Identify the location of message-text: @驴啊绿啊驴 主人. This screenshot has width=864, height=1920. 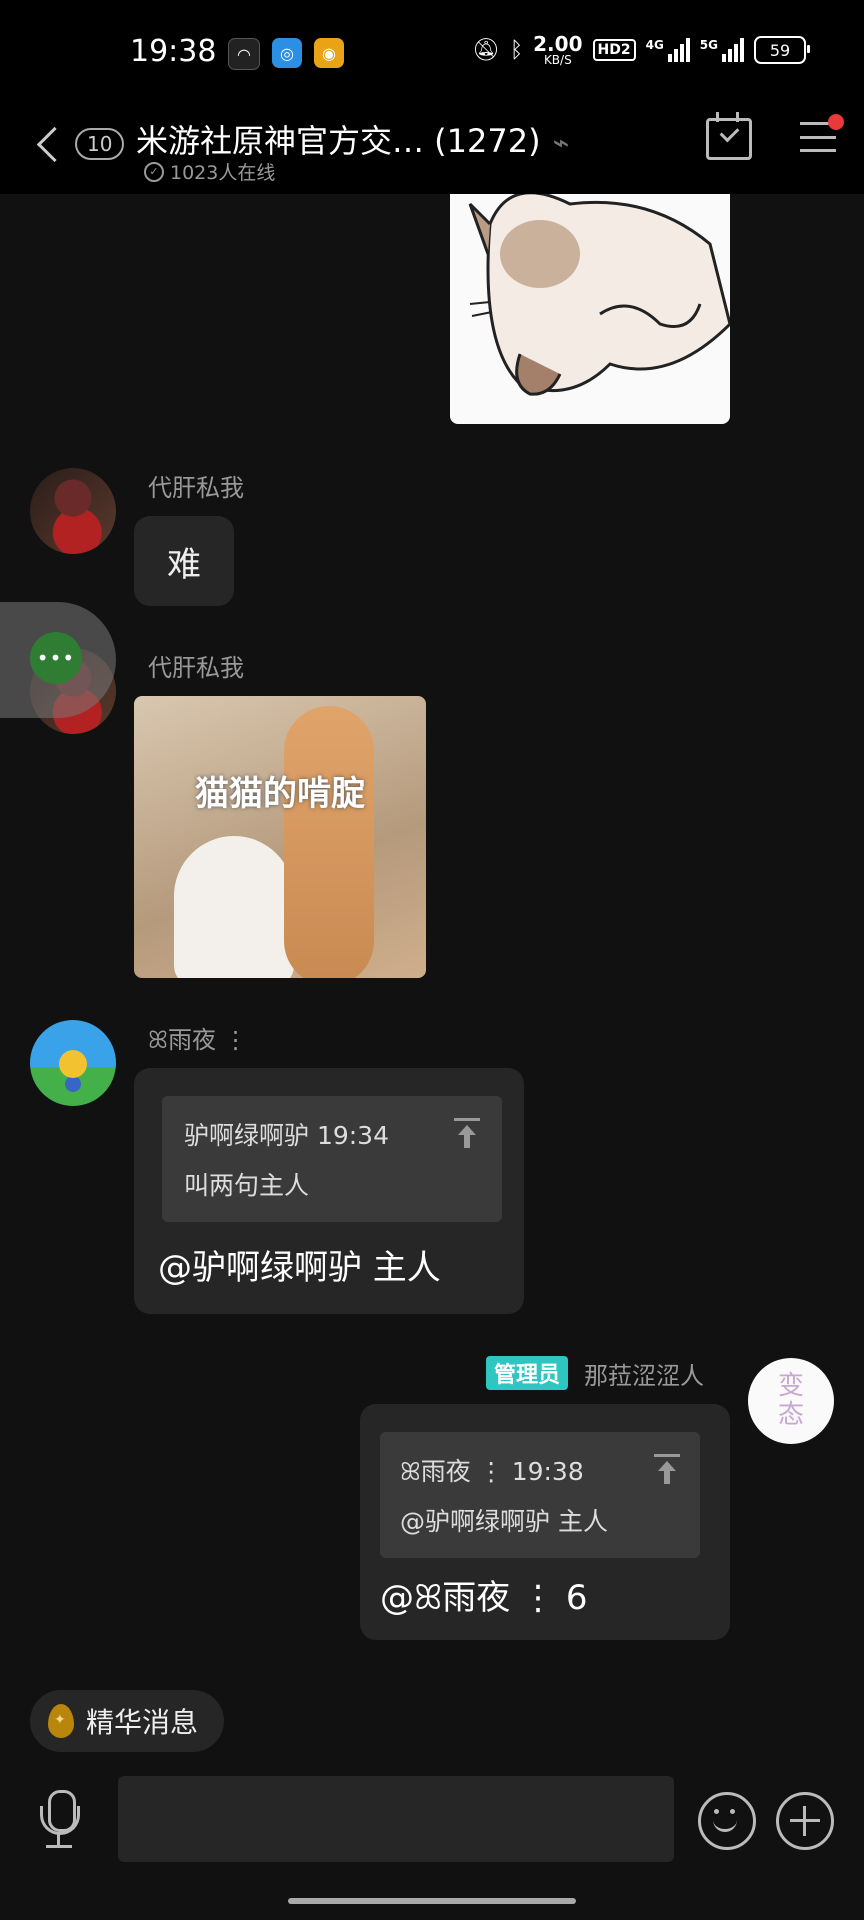
(299, 1268).